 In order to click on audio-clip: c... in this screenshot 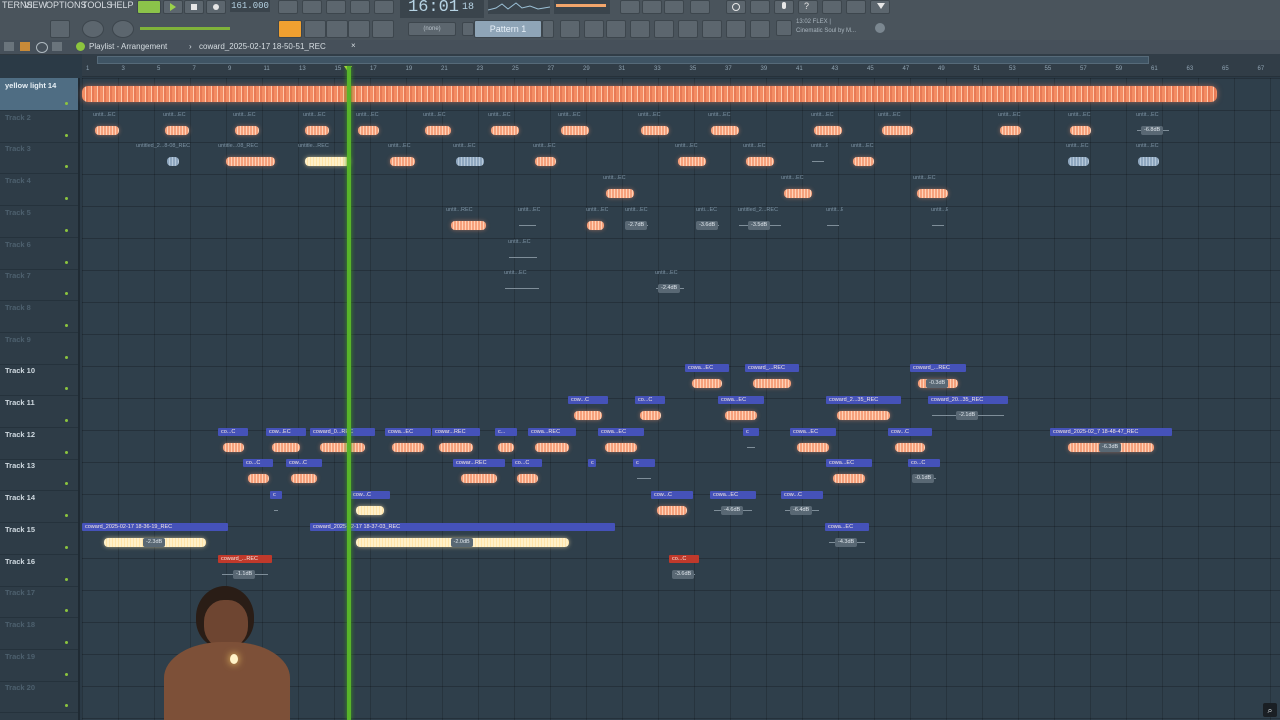, I will do `click(506, 442)`.